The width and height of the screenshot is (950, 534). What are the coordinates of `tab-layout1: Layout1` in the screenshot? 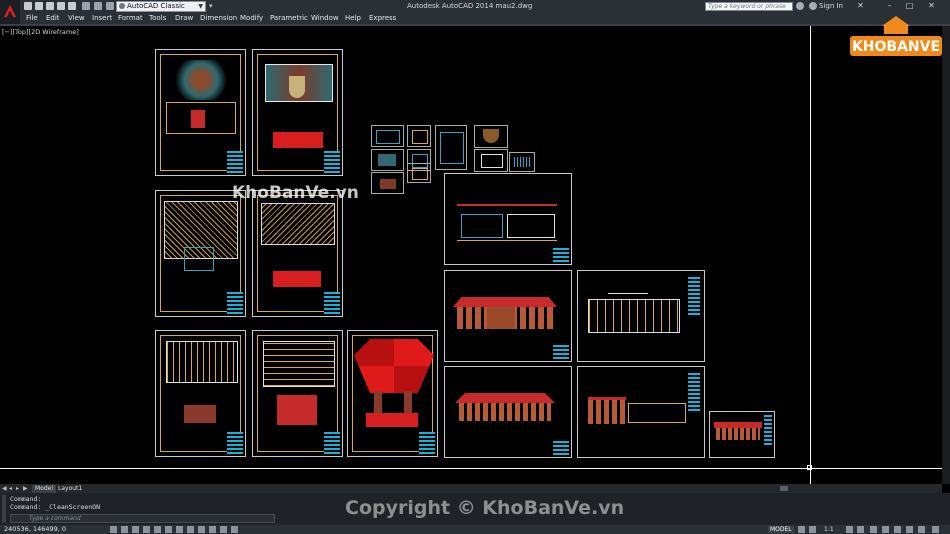 It's located at (69, 489).